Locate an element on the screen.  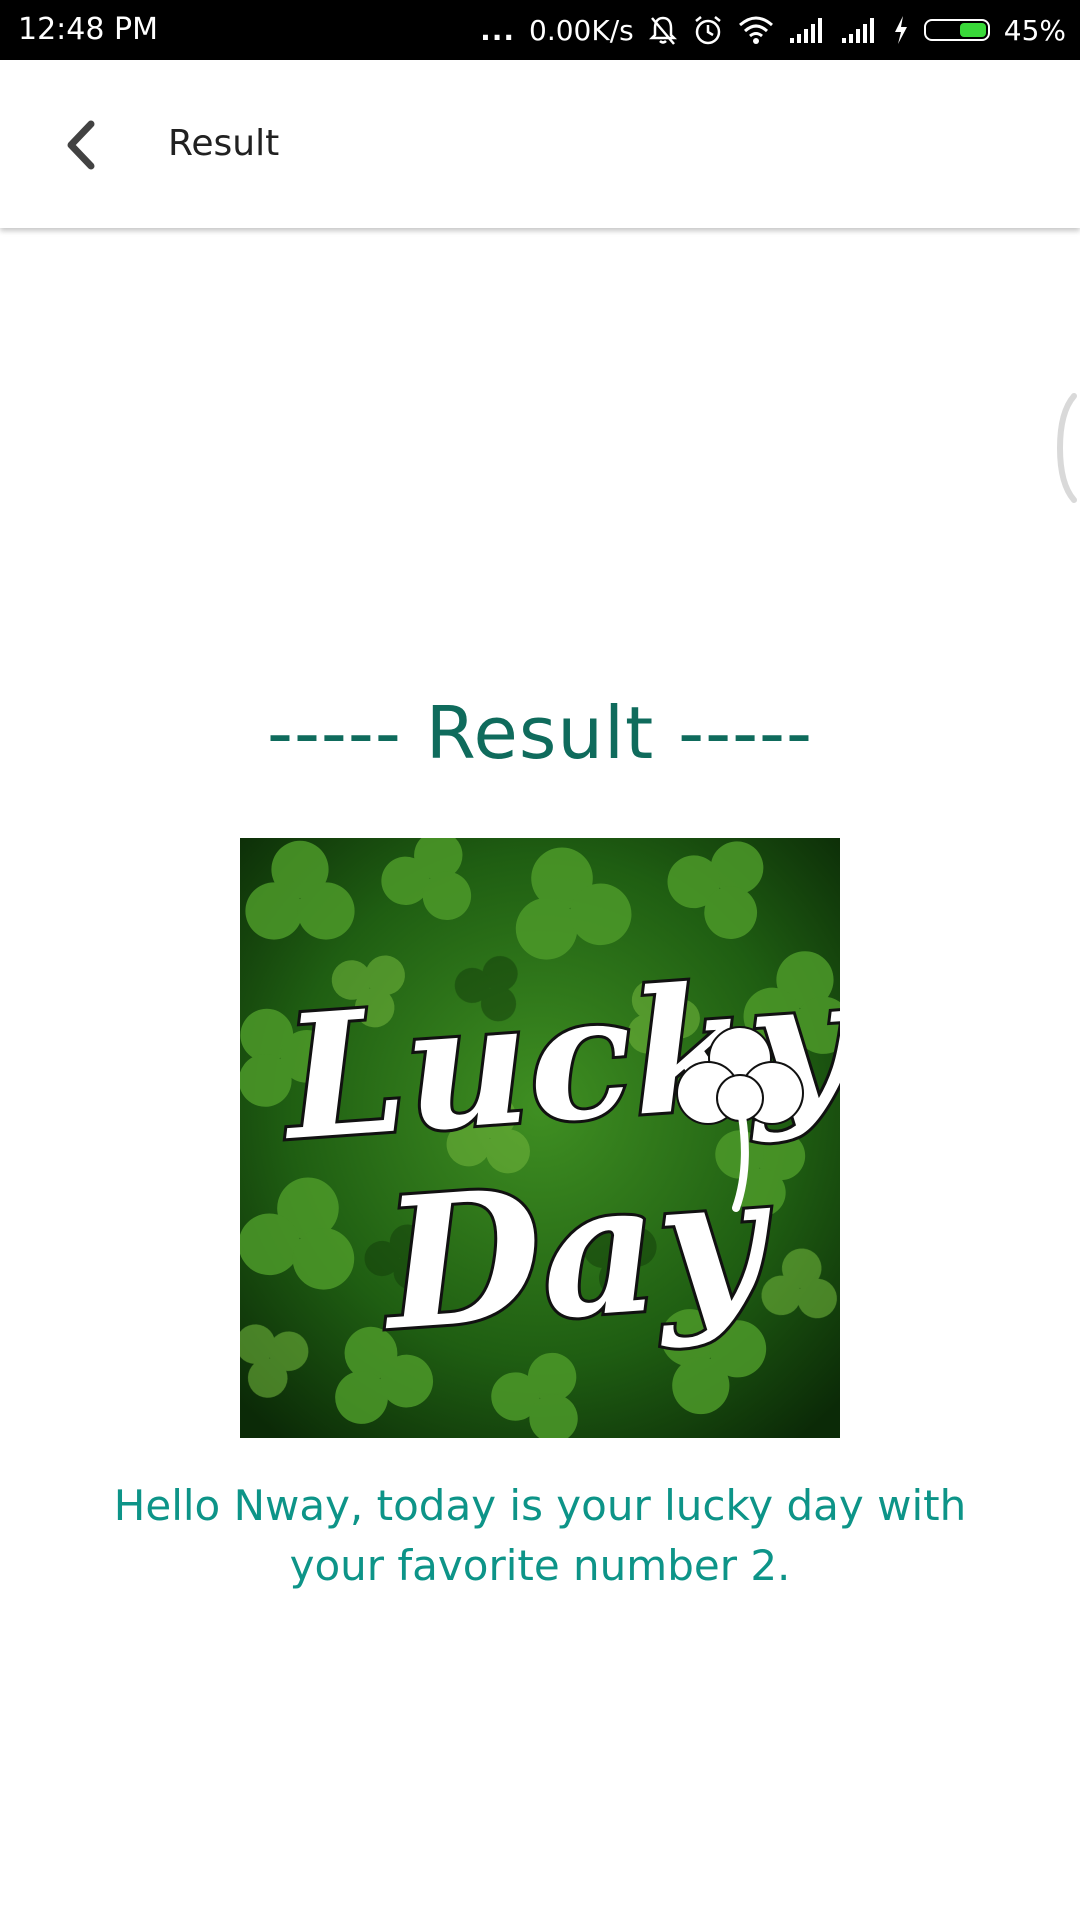
battery-icon is located at coordinates (956, 30).